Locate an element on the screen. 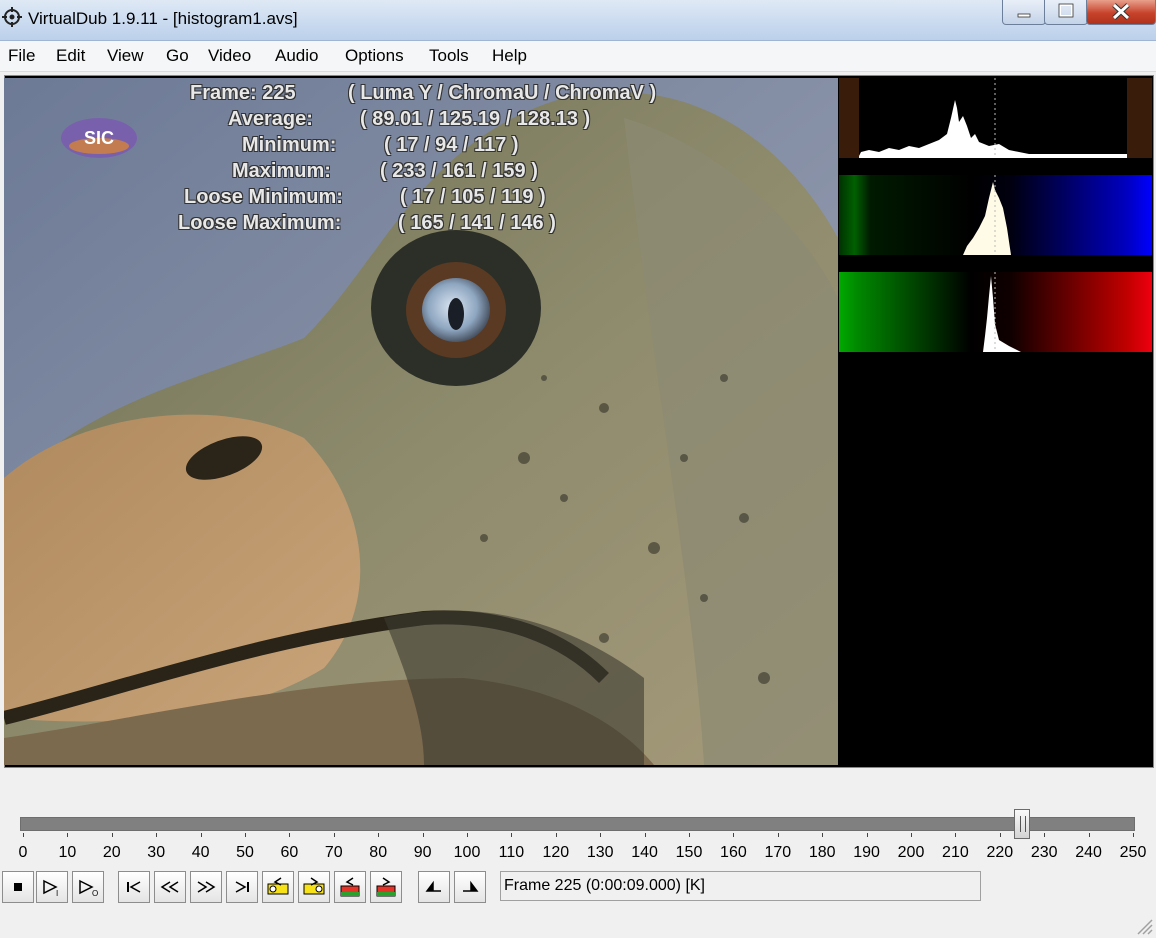 Image resolution: width=1156 pixels, height=938 pixels. menu-file: File is located at coordinates (21, 56).